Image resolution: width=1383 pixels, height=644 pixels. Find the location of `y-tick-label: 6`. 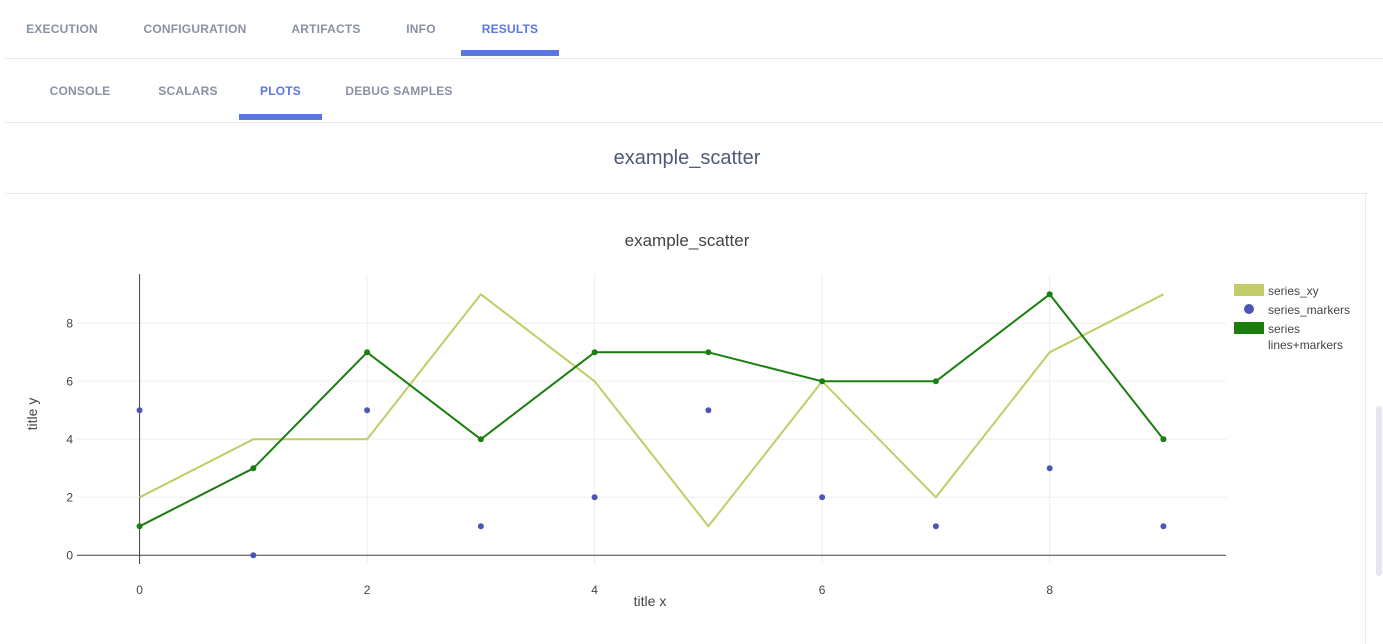

y-tick-label: 6 is located at coordinates (69, 381).